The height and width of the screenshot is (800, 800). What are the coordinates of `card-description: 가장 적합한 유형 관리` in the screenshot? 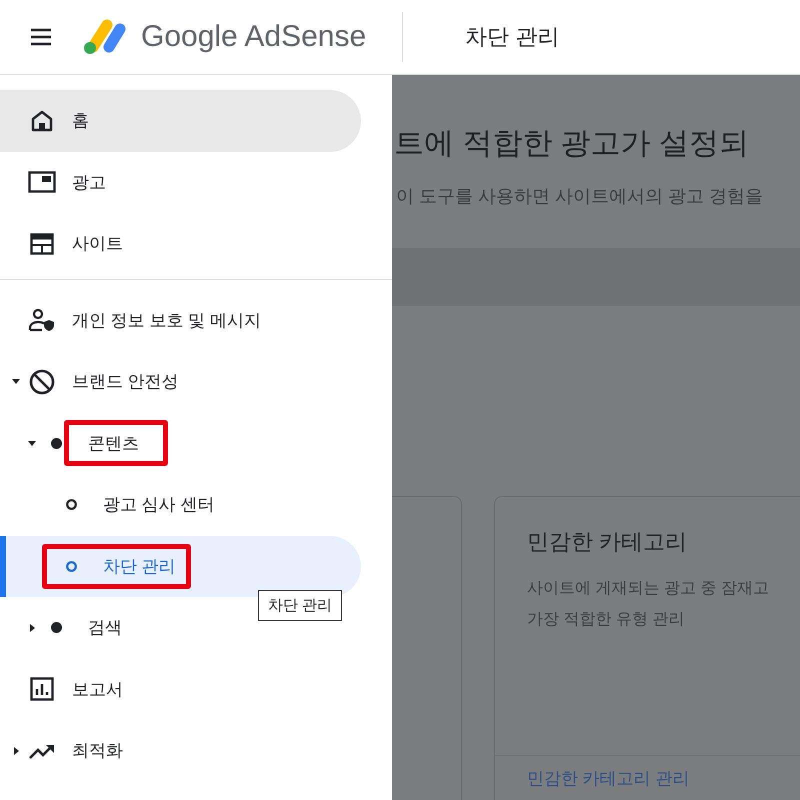 It's located at (606, 620).